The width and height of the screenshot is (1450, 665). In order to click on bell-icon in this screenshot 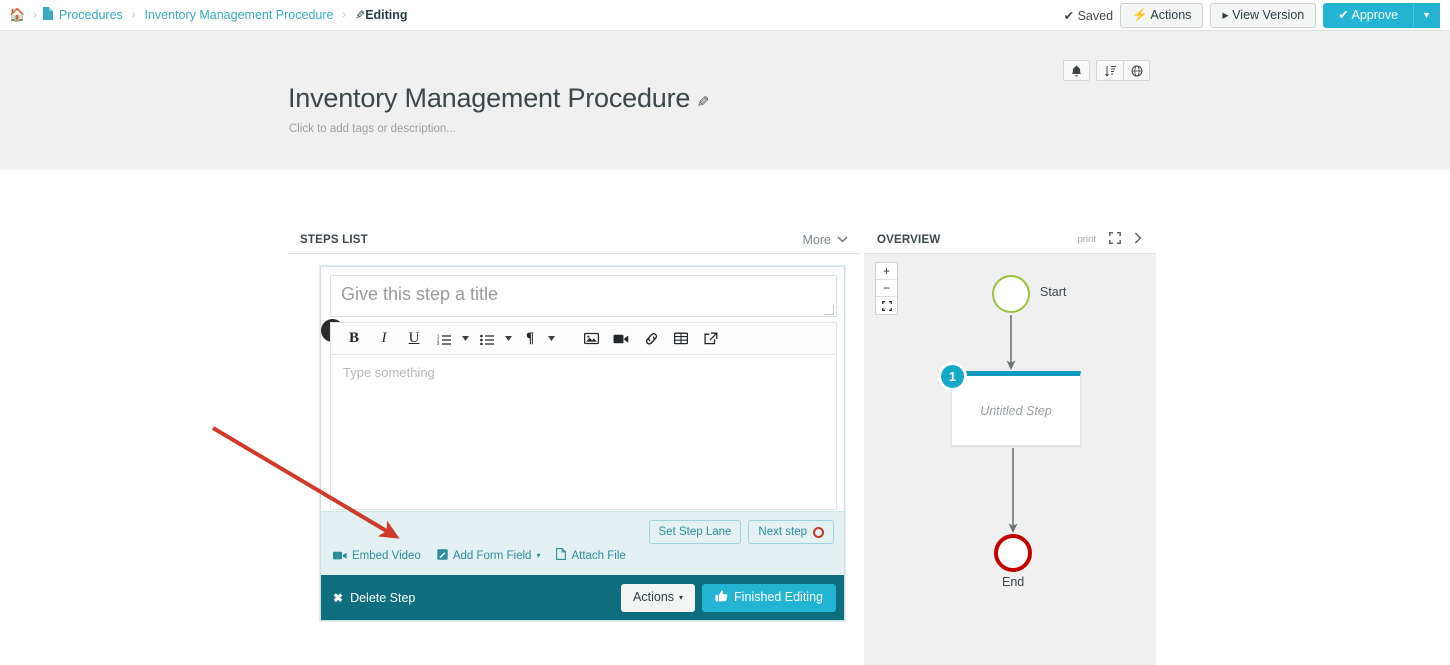, I will do `click(1076, 70)`.